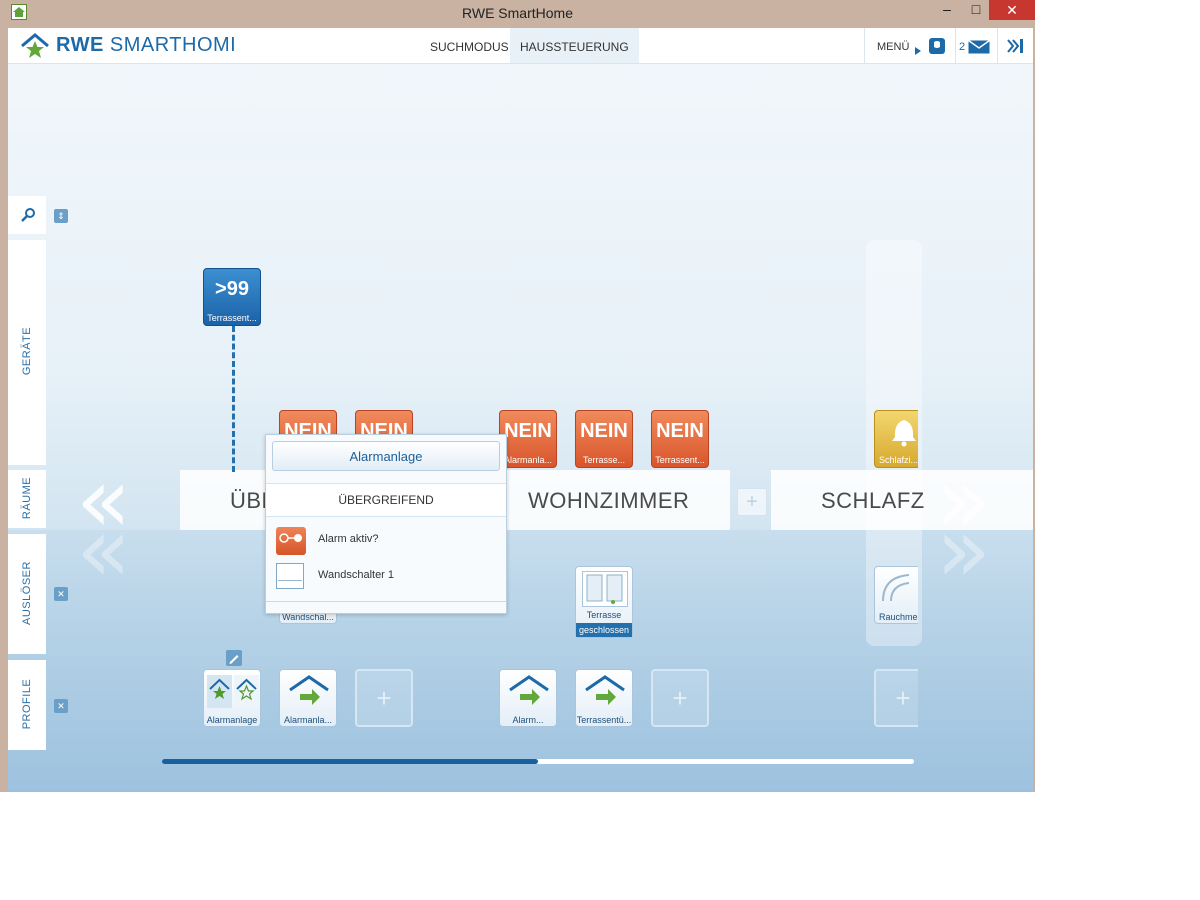 The image size is (1200, 900). I want to click on rail-raeume: RÄUME, so click(27, 499).